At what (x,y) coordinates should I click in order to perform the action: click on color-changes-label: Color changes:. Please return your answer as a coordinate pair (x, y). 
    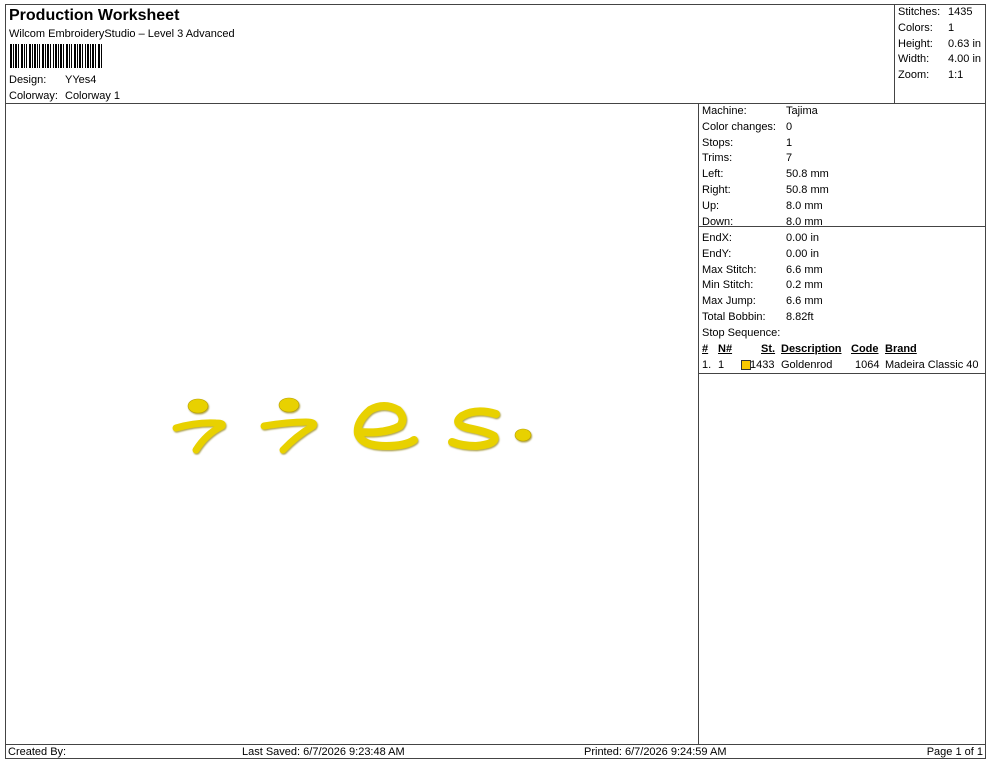
    Looking at the image, I should click on (739, 127).